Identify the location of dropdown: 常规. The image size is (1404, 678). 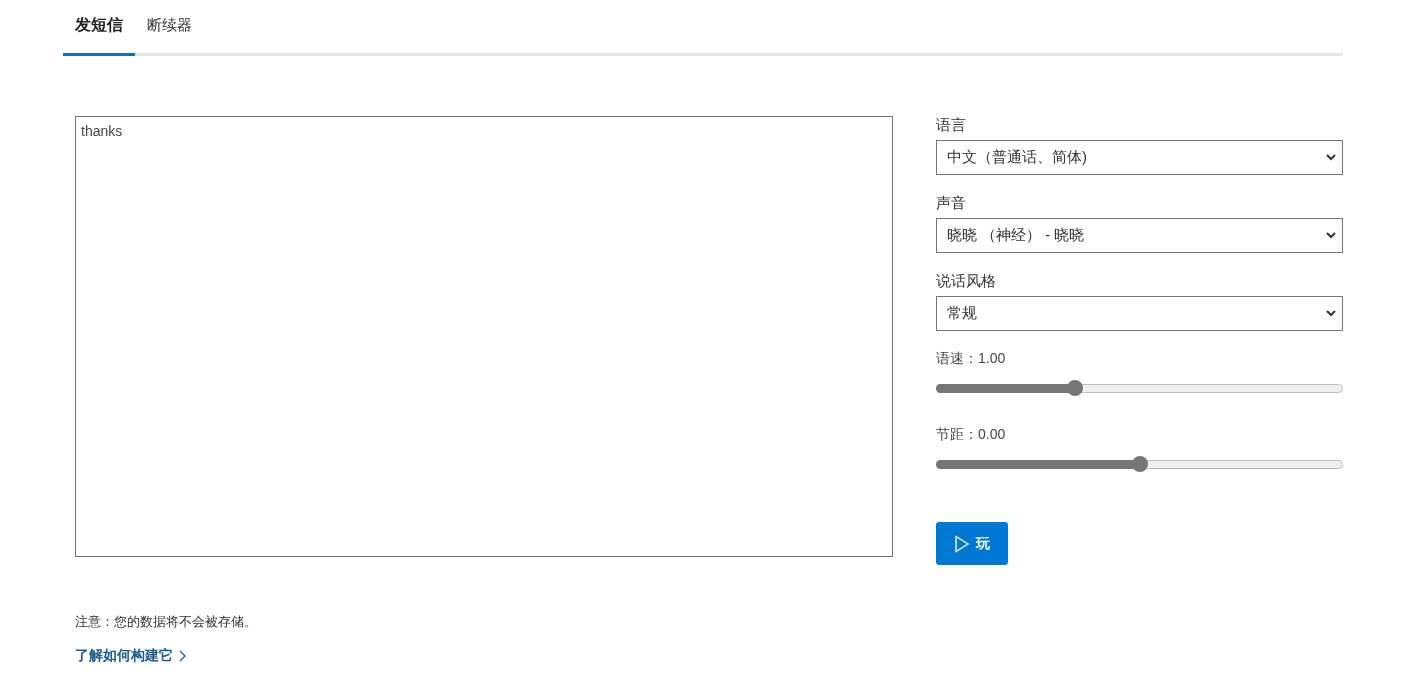
(1139, 313).